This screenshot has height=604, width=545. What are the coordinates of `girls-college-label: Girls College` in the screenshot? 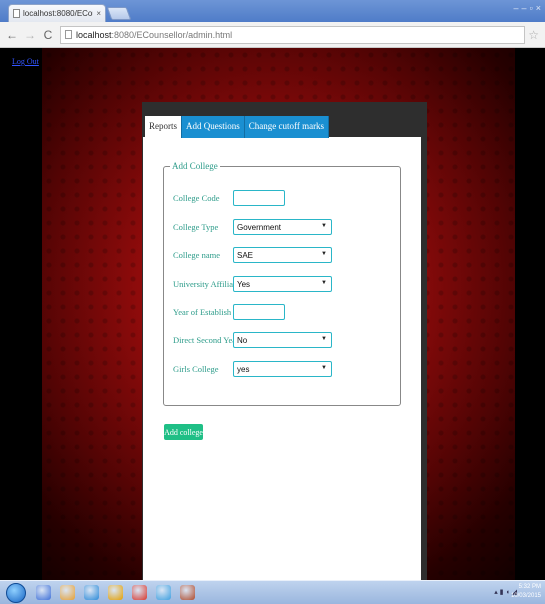 It's located at (196, 369).